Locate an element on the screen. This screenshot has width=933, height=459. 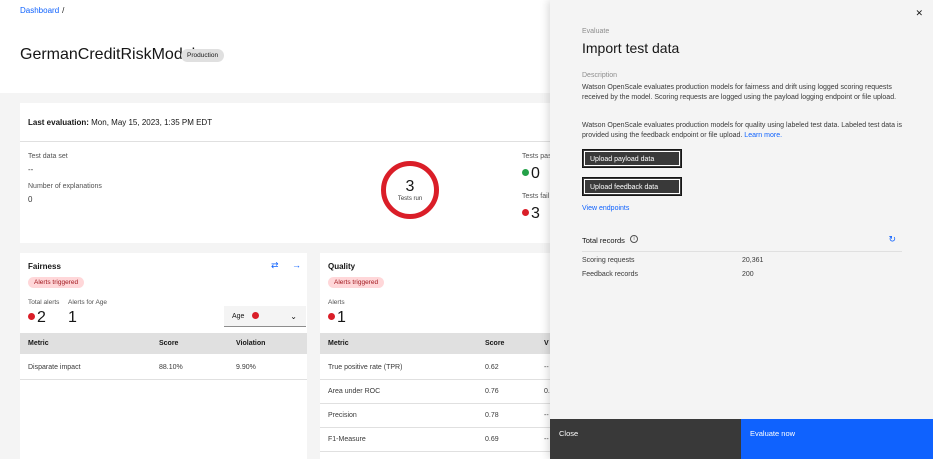
learn-more-link: Learn more. is located at coordinates (763, 135).